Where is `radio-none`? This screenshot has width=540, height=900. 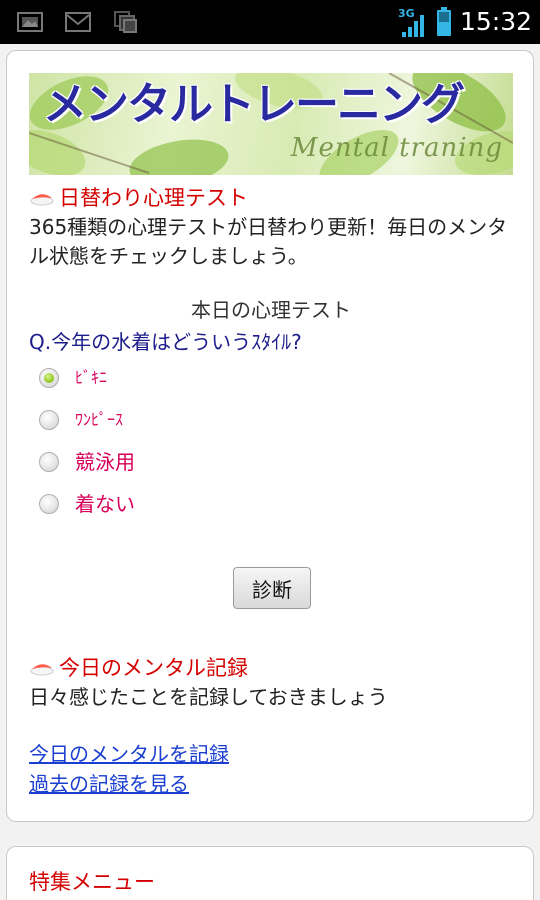 radio-none is located at coordinates (49, 504).